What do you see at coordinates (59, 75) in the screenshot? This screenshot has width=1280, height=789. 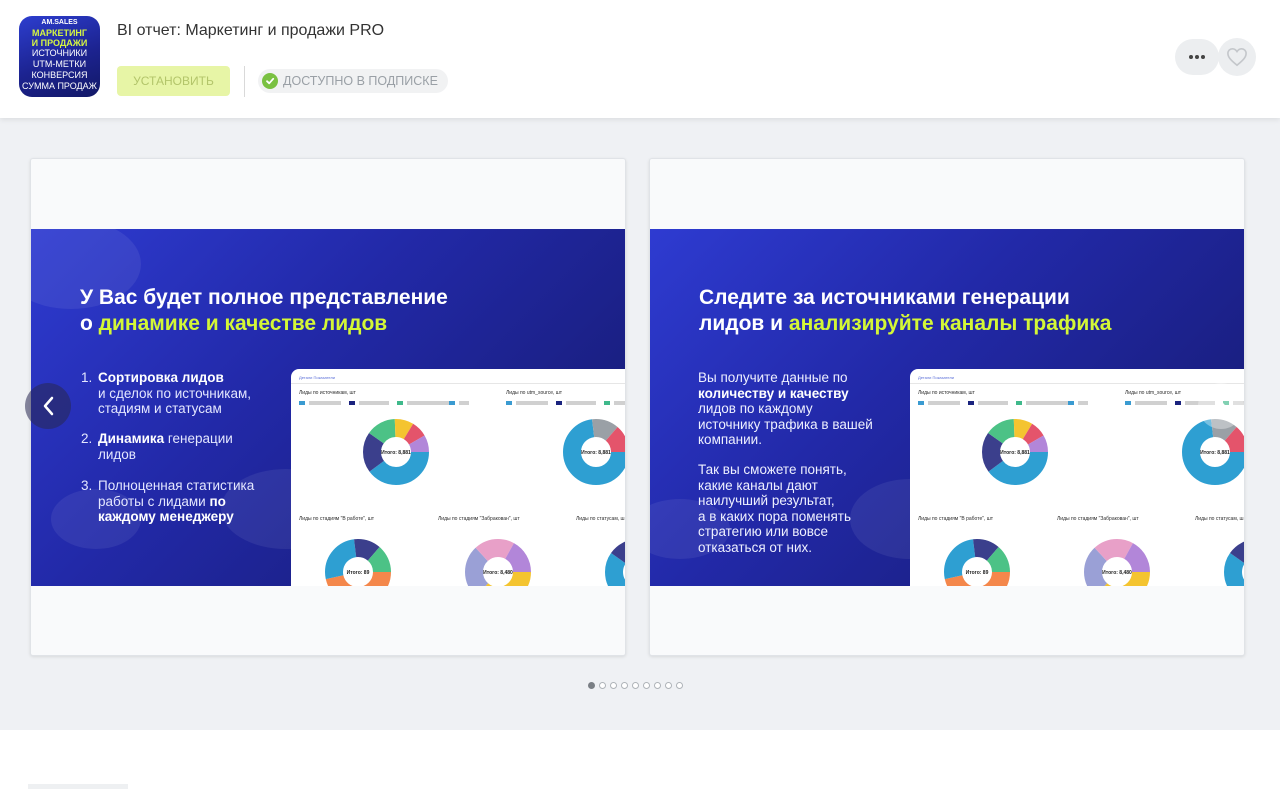 I see `app-icon-feature: КОНВЕРСИЯ` at bounding box center [59, 75].